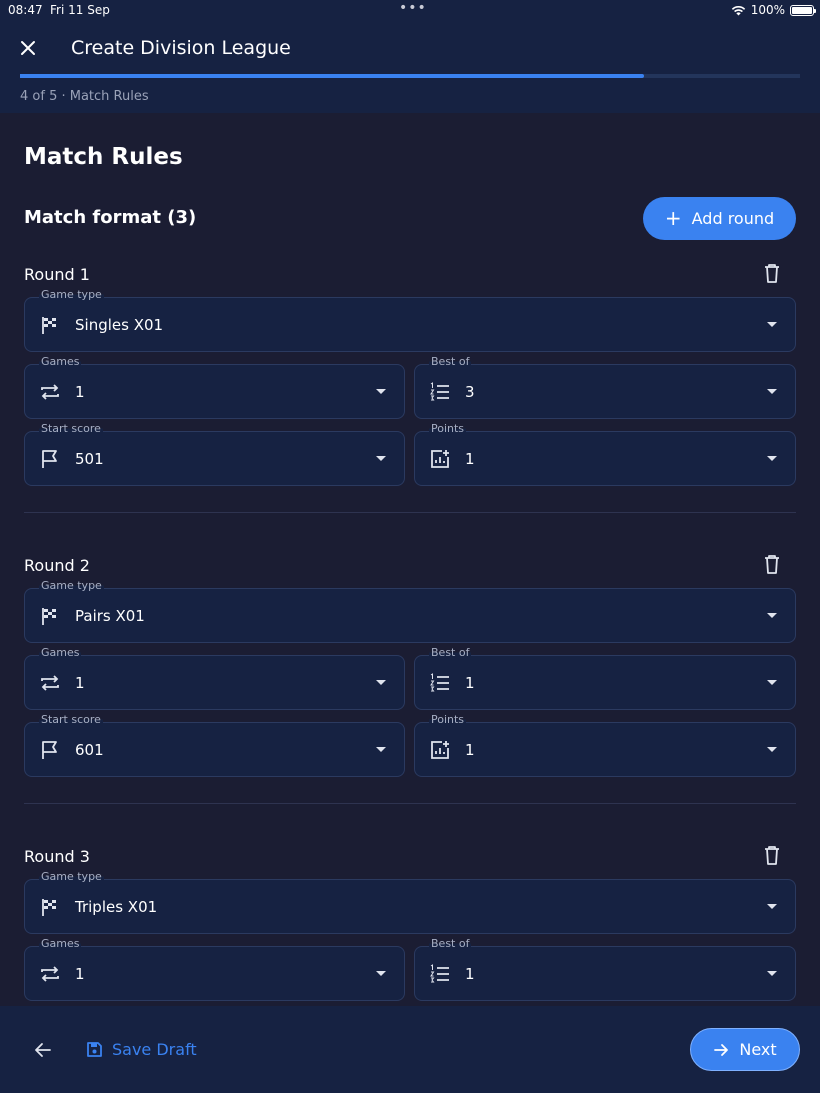  I want to click on back-button, so click(43, 1050).